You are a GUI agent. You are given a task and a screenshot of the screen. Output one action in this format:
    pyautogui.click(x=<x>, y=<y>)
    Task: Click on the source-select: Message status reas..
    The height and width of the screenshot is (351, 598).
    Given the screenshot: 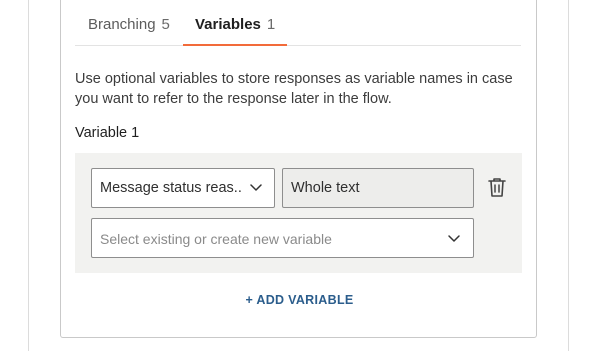 What is the action you would take?
    pyautogui.click(x=183, y=188)
    